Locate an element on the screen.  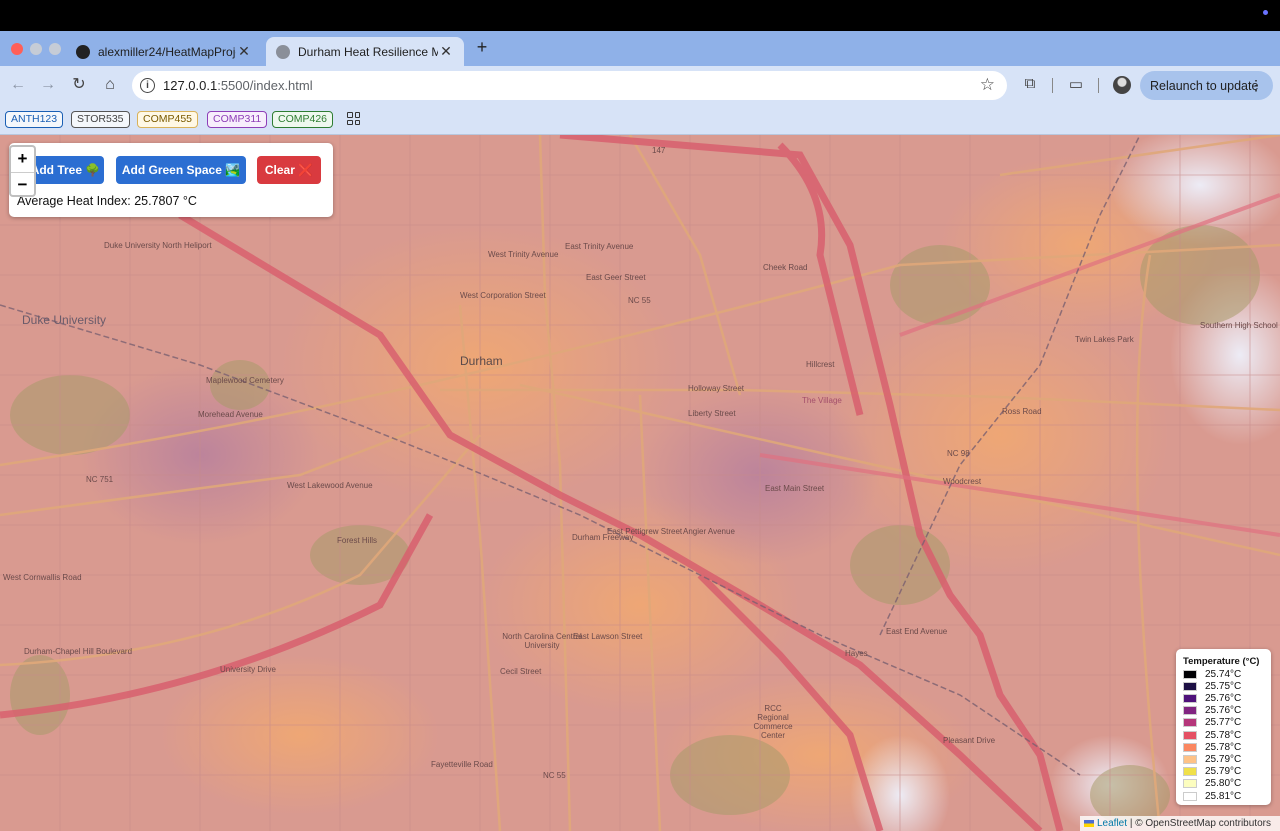
home-icon: ⌂ is located at coordinates (110, 85).